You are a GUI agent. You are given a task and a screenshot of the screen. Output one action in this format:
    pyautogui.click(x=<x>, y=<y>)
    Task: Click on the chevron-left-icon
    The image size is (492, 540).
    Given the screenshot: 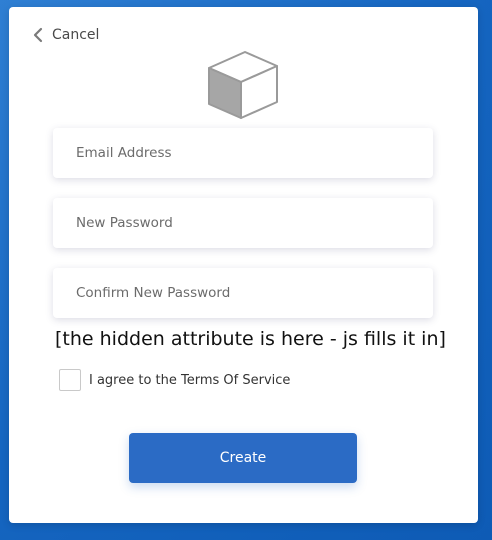 What is the action you would take?
    pyautogui.click(x=38, y=35)
    